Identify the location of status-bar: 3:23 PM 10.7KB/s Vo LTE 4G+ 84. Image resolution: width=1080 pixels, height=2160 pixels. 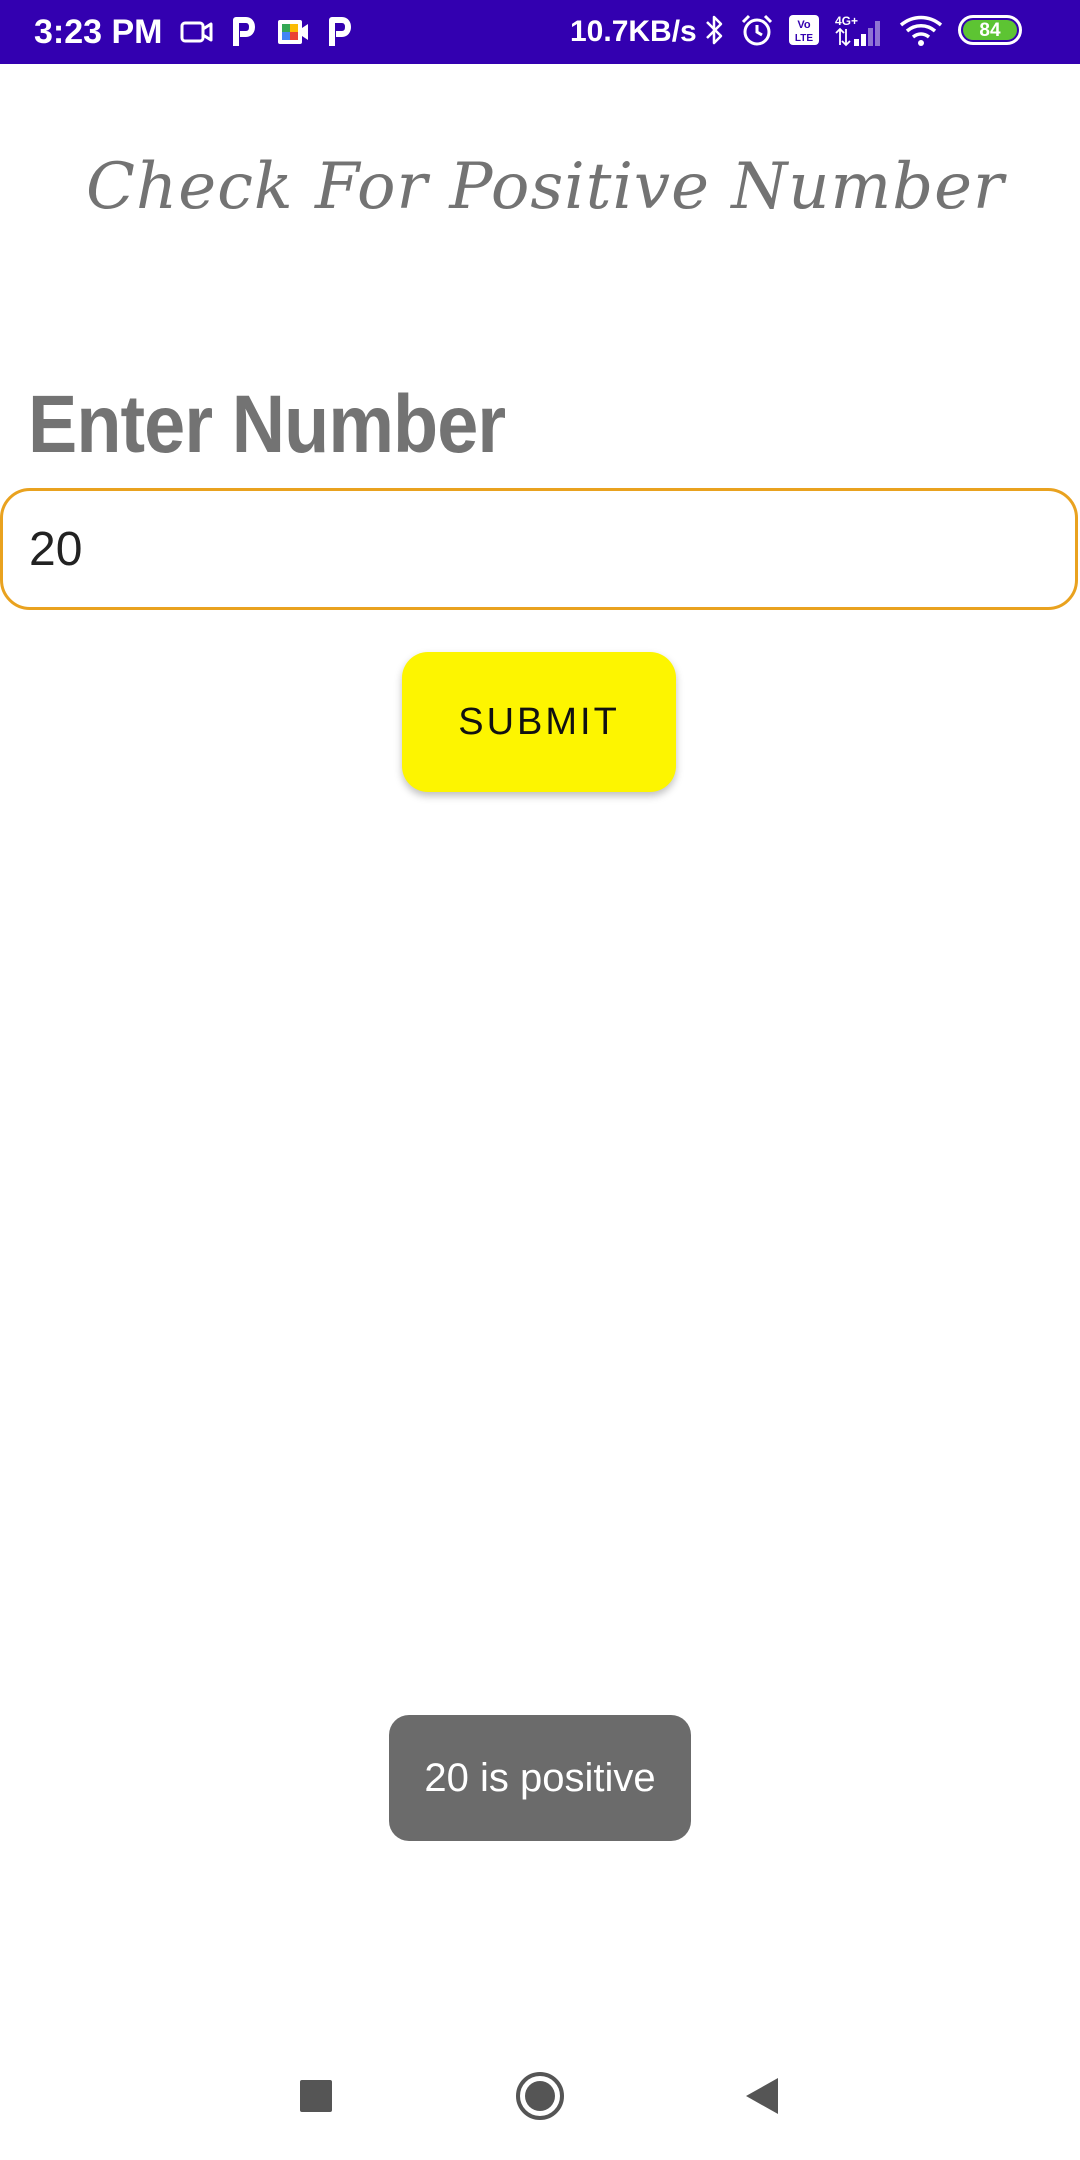
(540, 32).